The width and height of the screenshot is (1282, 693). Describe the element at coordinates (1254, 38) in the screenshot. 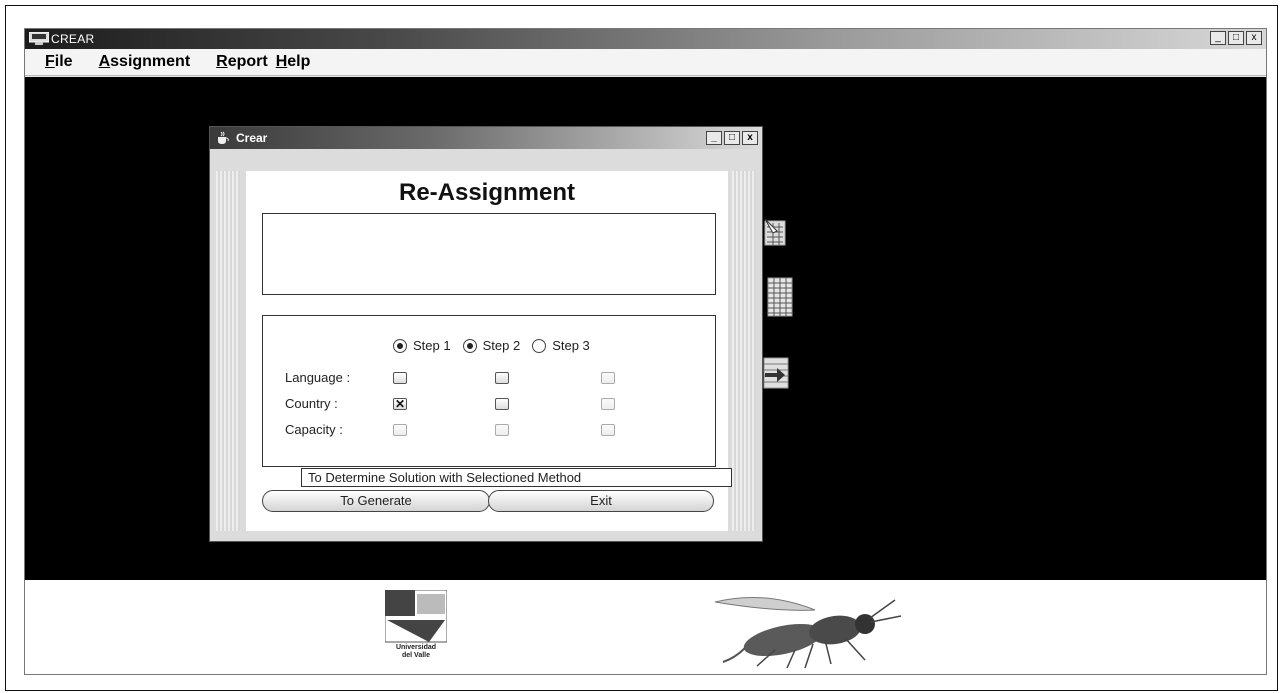

I see `close-button: x` at that location.